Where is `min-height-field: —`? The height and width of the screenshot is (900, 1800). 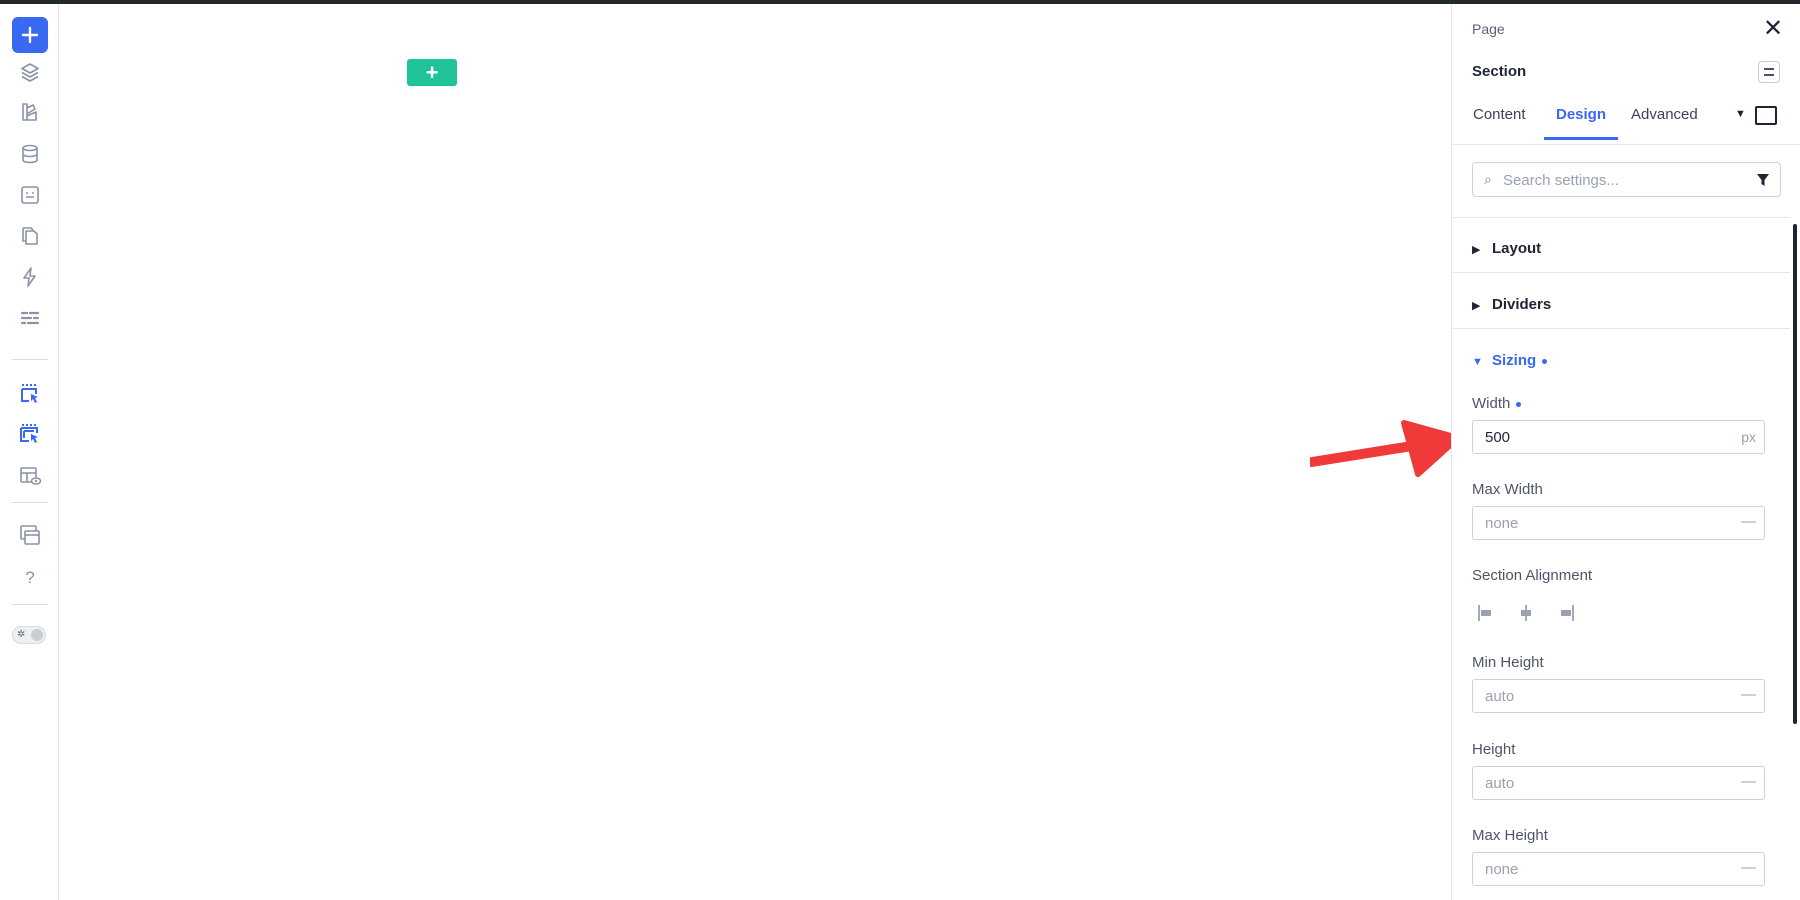
min-height-field: — is located at coordinates (1618, 696).